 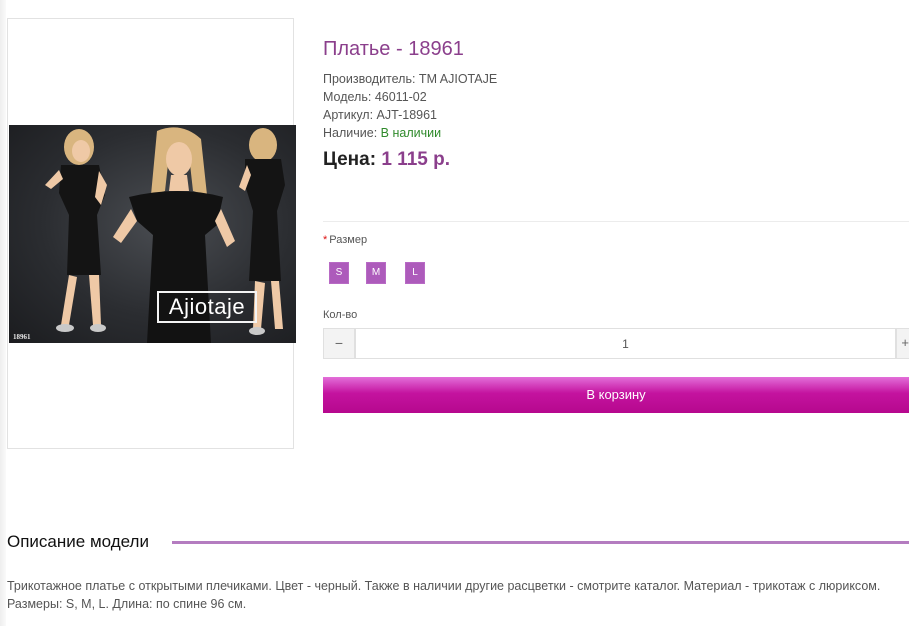 I want to click on description-title: Описание модели, so click(x=78, y=541).